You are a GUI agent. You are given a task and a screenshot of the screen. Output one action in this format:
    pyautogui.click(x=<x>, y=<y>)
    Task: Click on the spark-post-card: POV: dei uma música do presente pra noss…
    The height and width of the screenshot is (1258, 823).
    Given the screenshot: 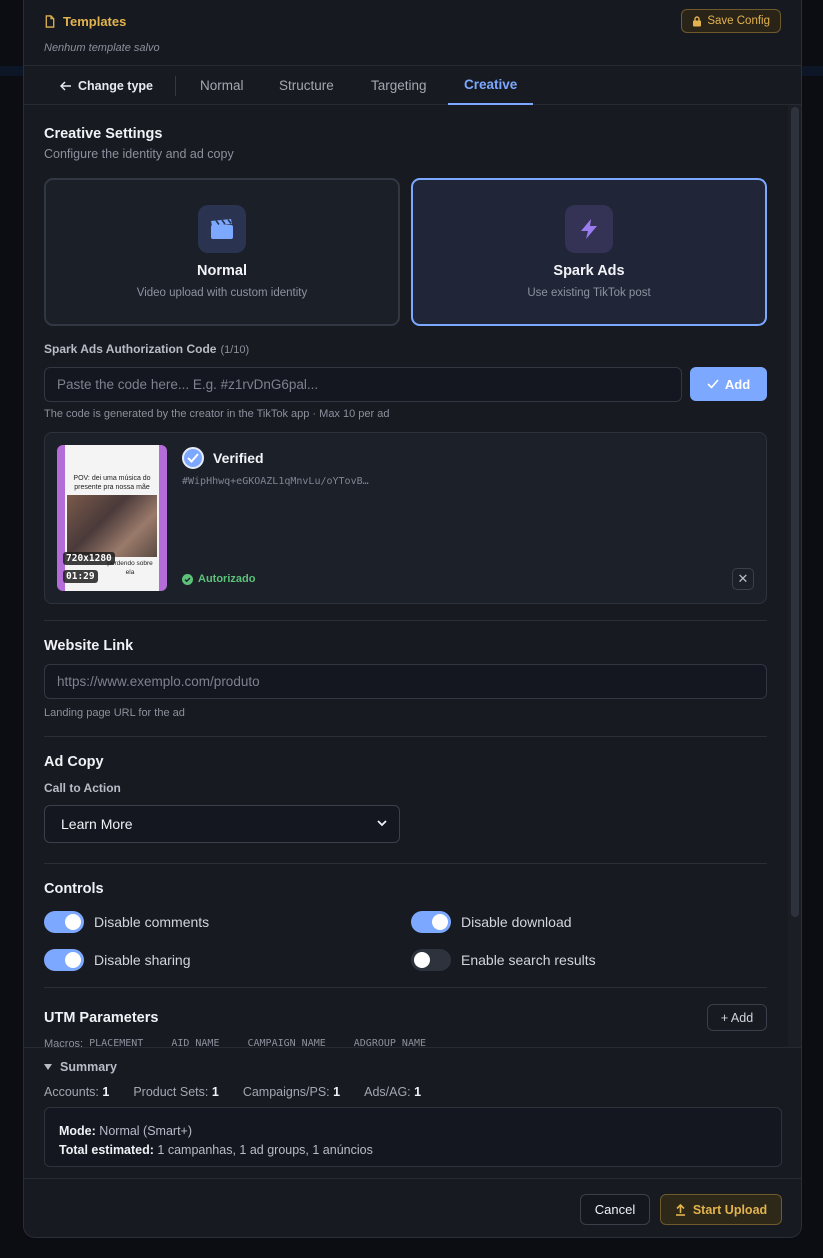 What is the action you would take?
    pyautogui.click(x=405, y=518)
    